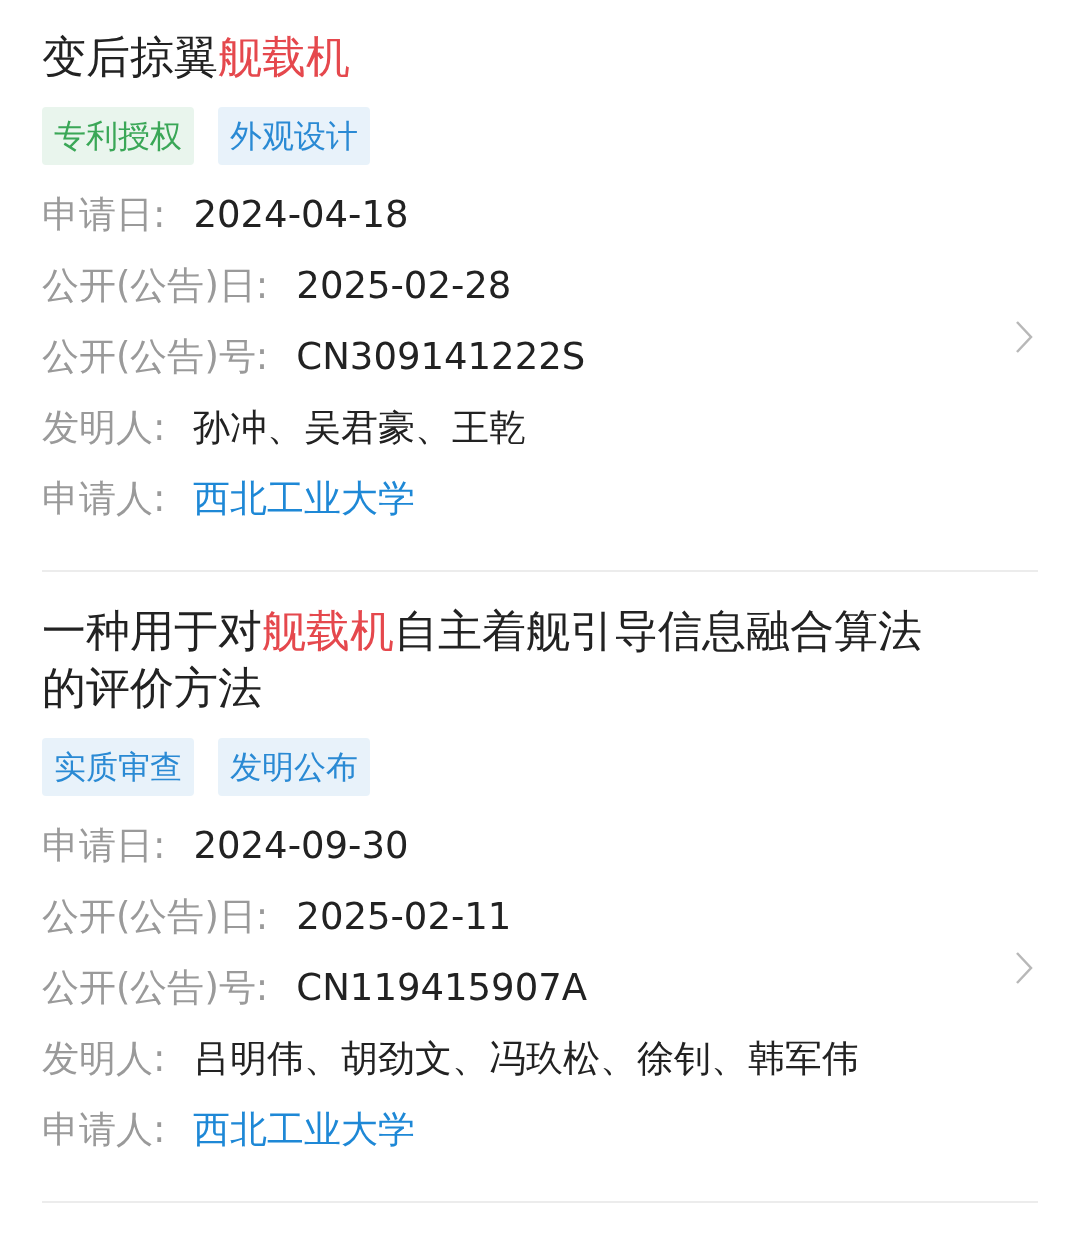 The height and width of the screenshot is (1240, 1080). What do you see at coordinates (118, 767) in the screenshot?
I see `status-tag: 实质审查` at bounding box center [118, 767].